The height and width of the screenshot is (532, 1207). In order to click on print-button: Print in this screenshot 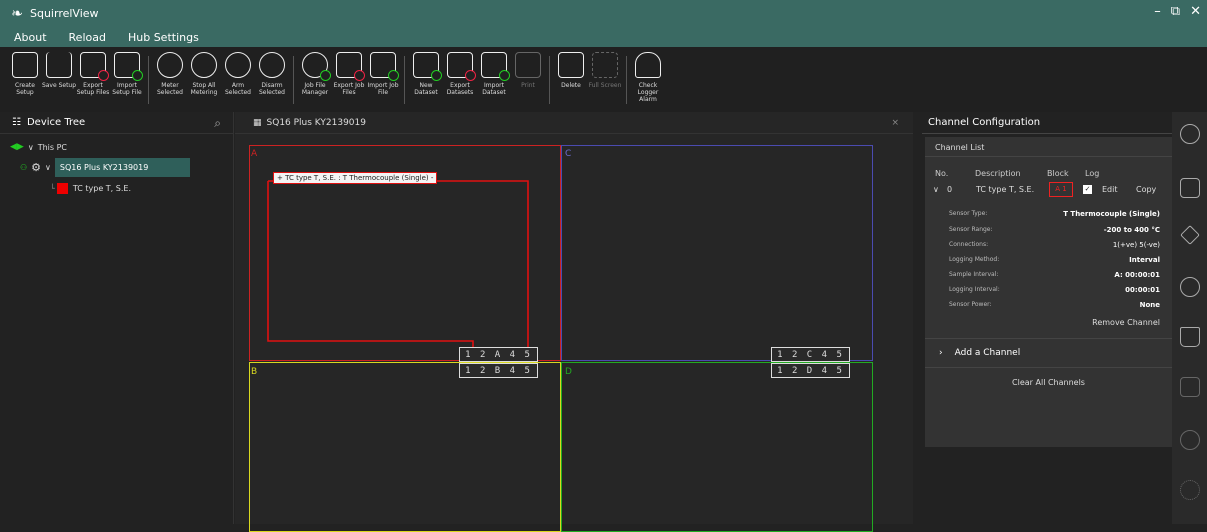, I will do `click(528, 70)`.